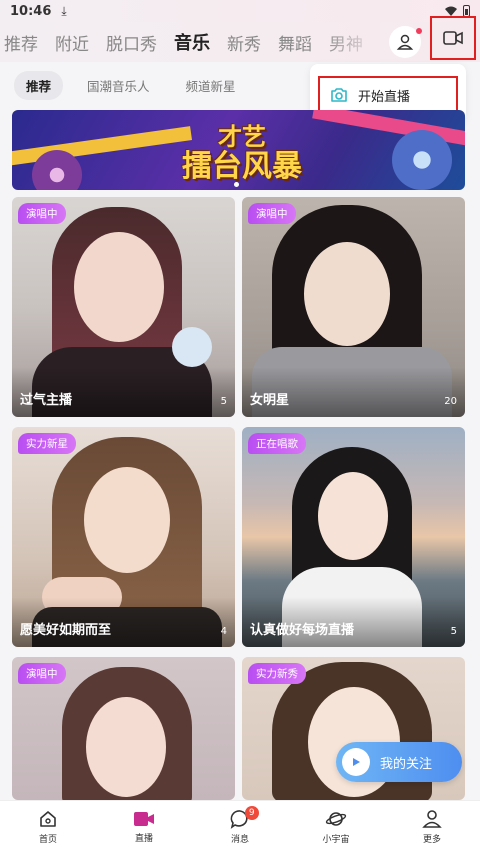  Describe the element at coordinates (356, 762) in the screenshot. I see `play-icon` at that location.